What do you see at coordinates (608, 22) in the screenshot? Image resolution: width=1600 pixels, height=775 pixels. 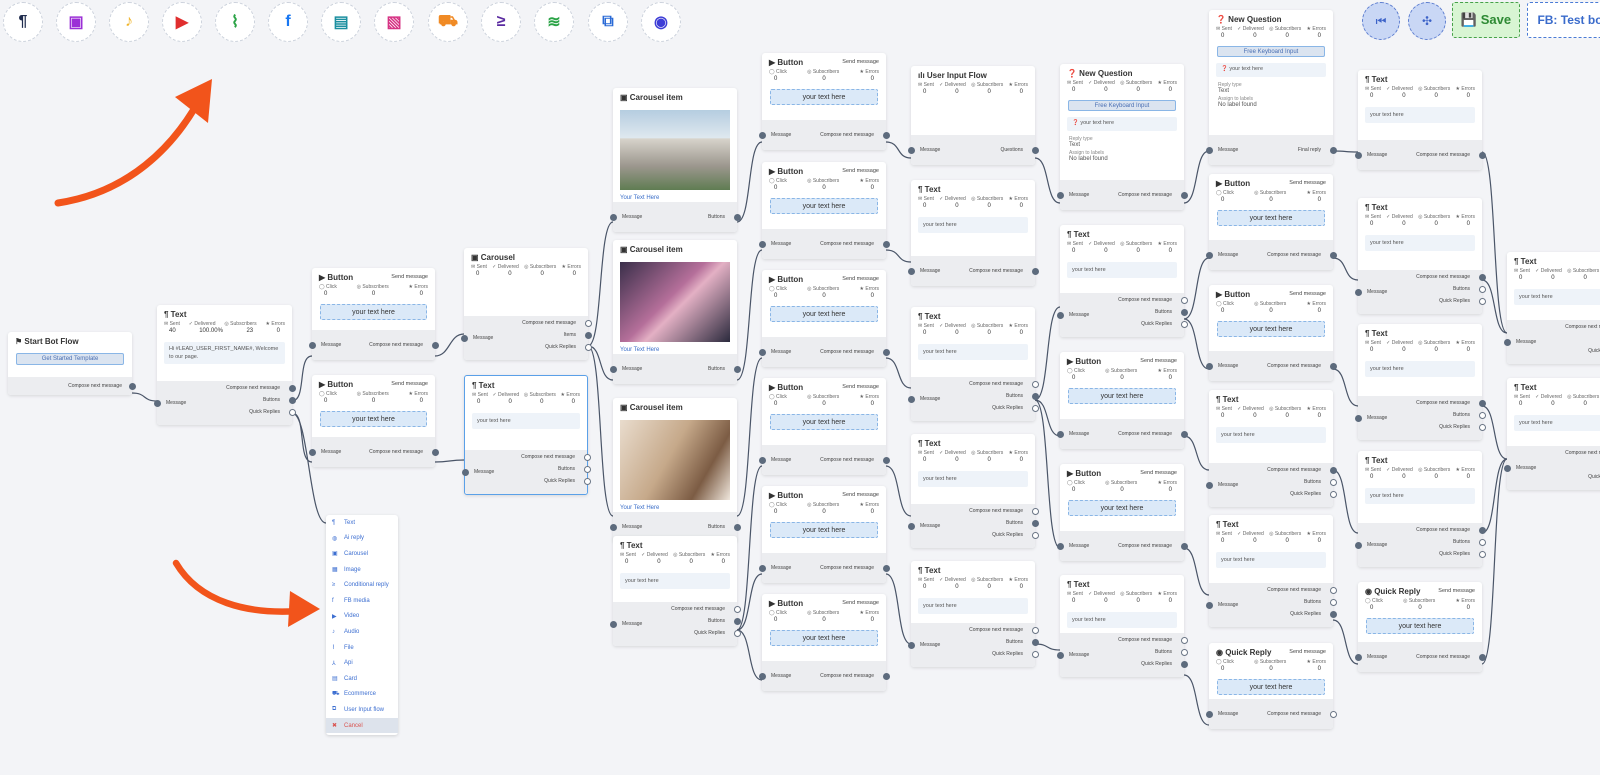 I see `toolbar-button: ⧉` at bounding box center [608, 22].